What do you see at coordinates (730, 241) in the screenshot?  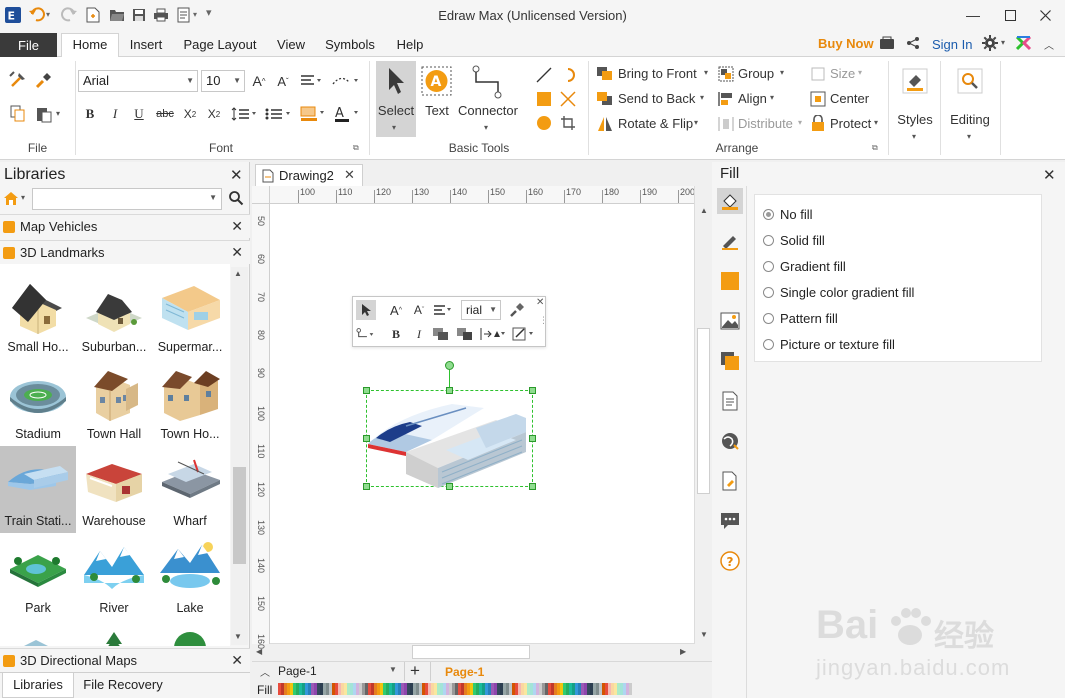 I see `line-panel-button` at bounding box center [730, 241].